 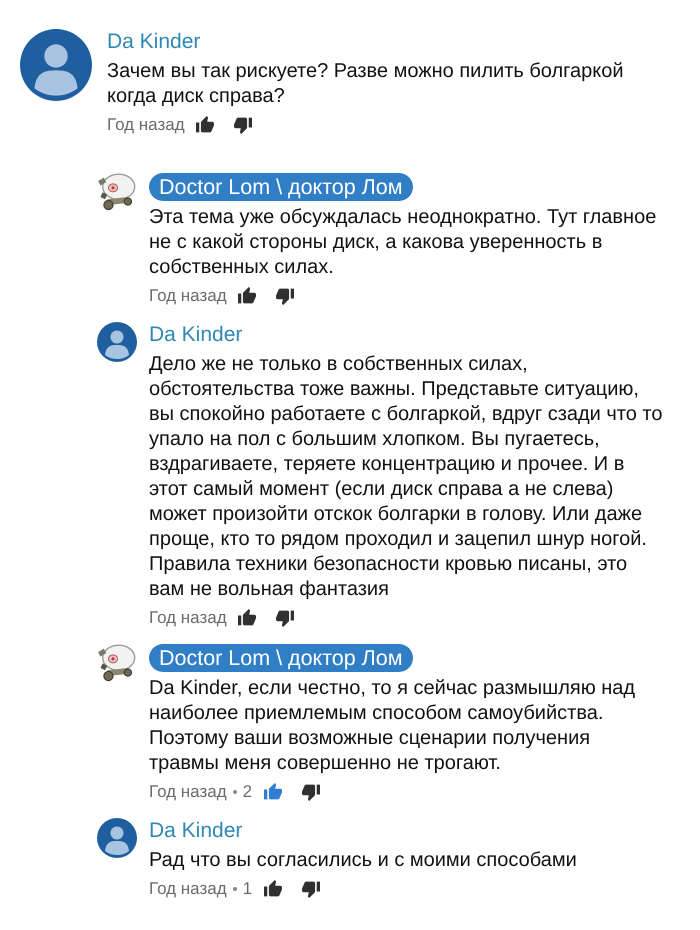 What do you see at coordinates (247, 889) in the screenshot?
I see `like-count: 1` at bounding box center [247, 889].